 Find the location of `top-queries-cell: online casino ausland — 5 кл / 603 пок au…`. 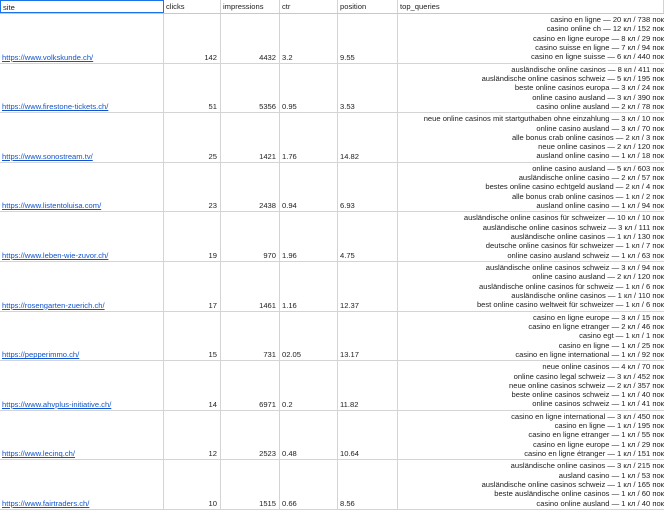

top-queries-cell: online casino ausland — 5 кл / 603 пок au… is located at coordinates (531, 187).